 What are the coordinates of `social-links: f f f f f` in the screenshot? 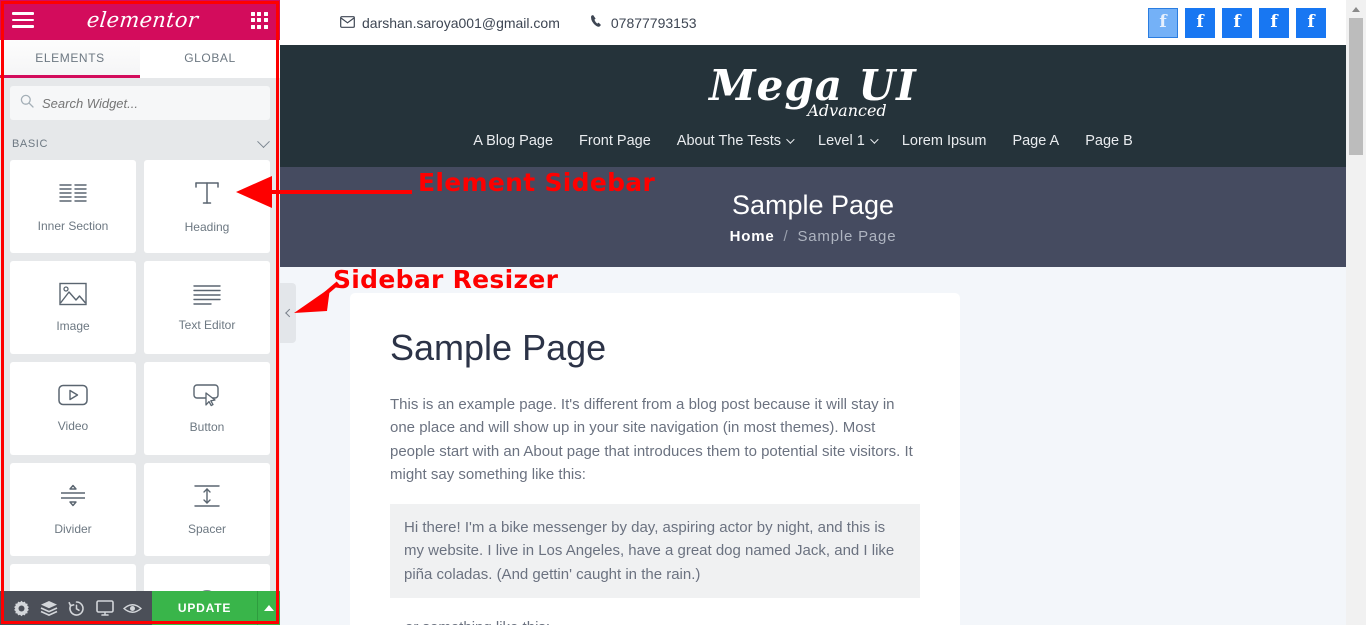 It's located at (1250, 22).